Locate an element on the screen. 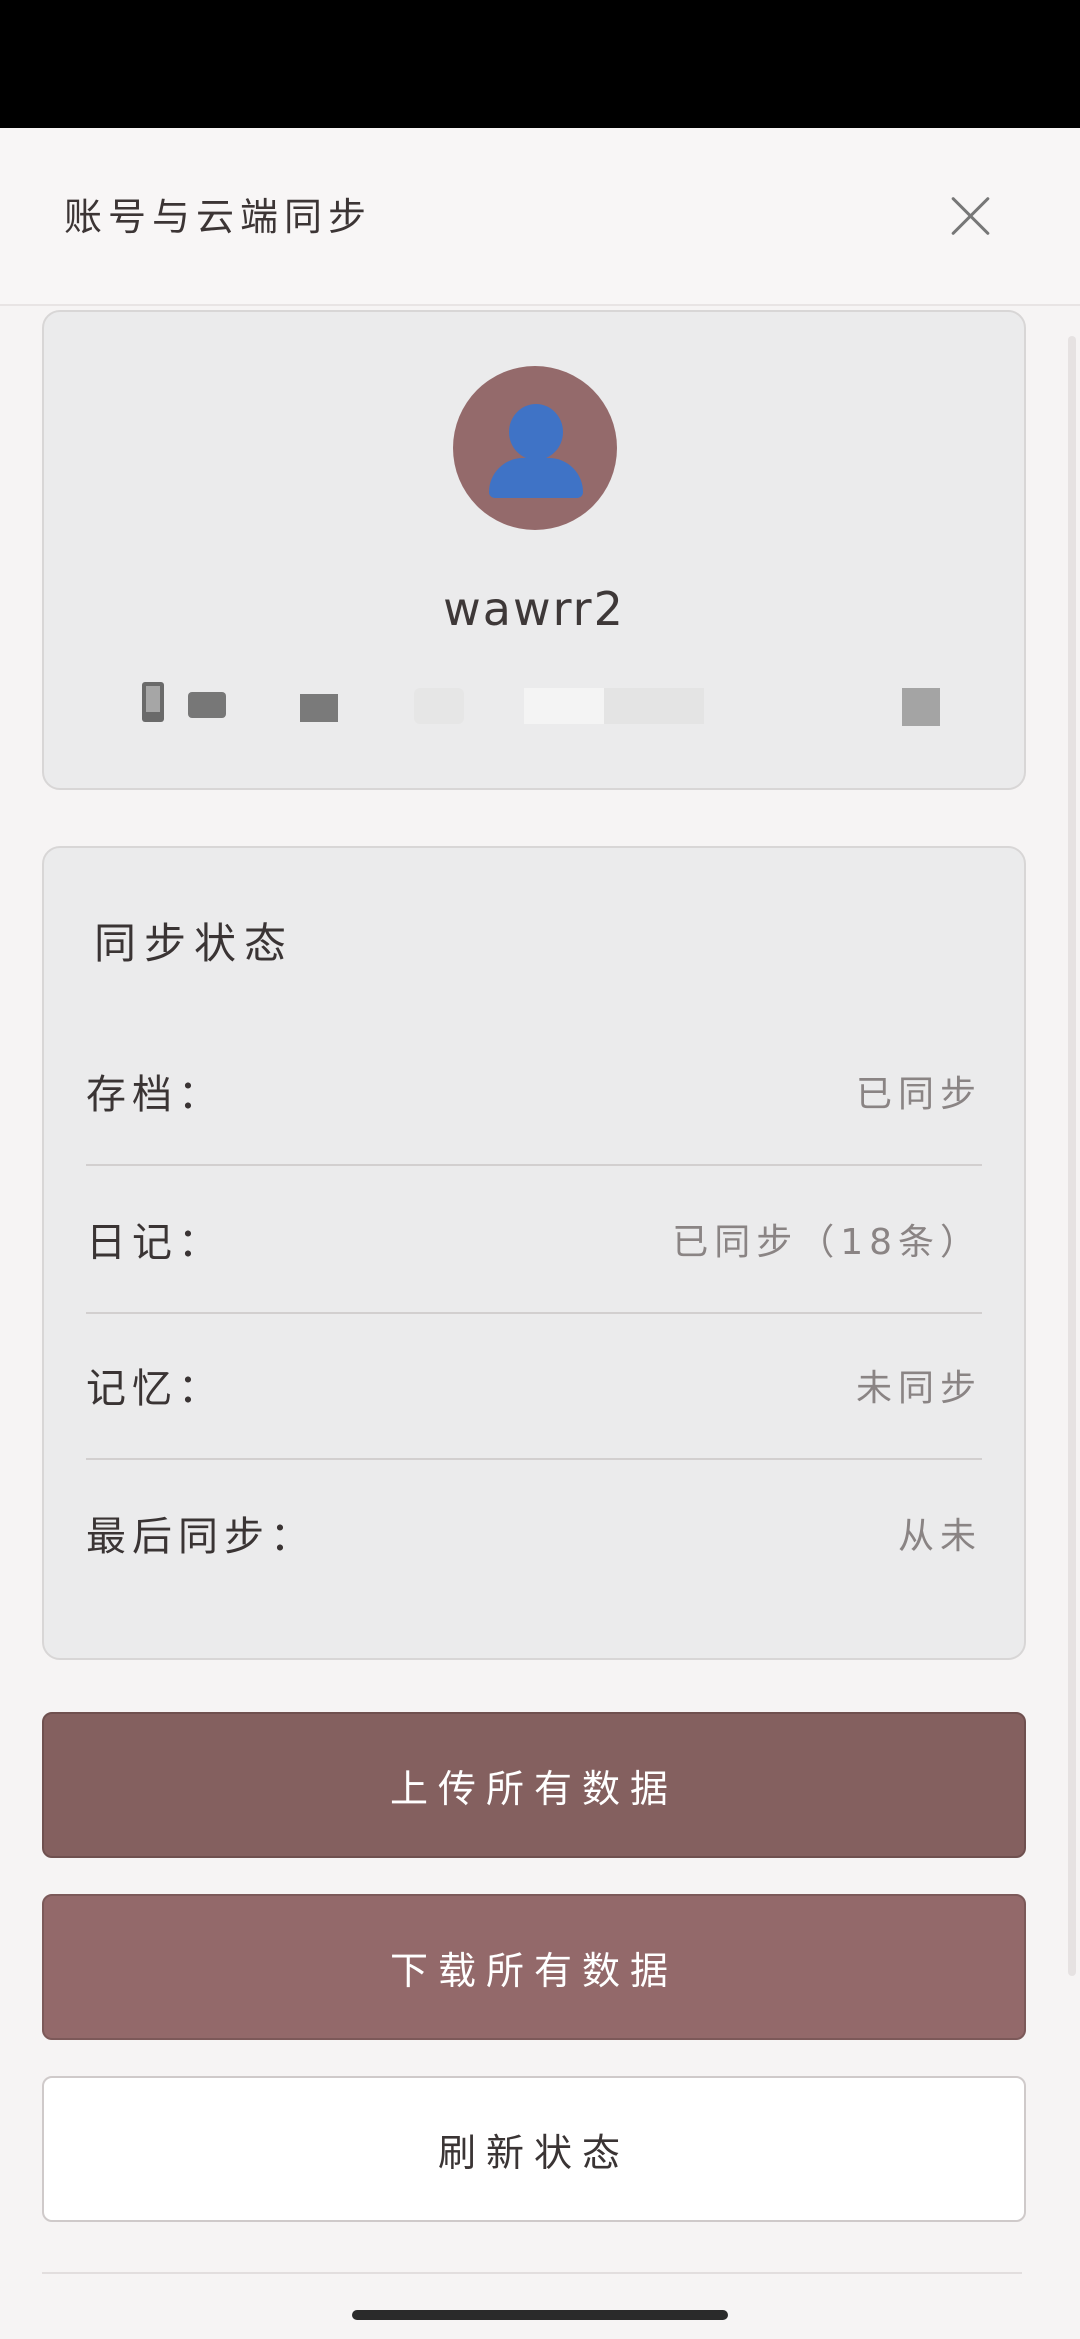 The height and width of the screenshot is (2339, 1080). download-all-button: 下载所有数据 is located at coordinates (534, 1967).